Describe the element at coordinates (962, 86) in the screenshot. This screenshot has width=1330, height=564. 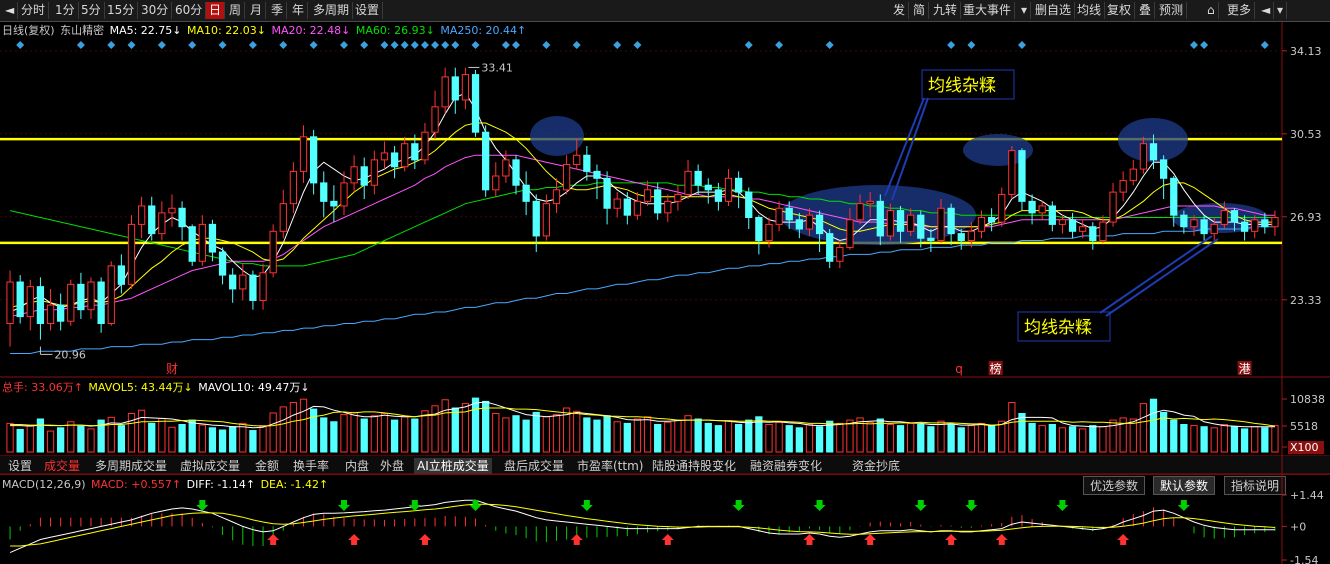
I see `annotation-top: 均线杂糅` at that location.